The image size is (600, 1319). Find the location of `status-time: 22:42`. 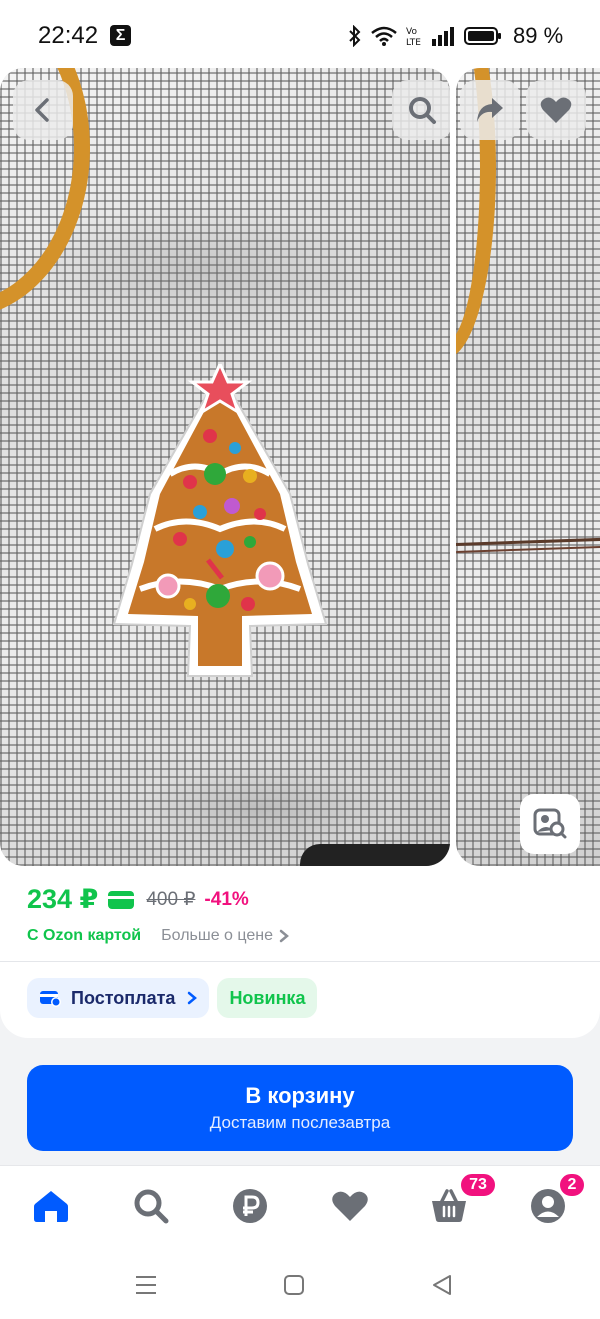

status-time: 22:42 is located at coordinates (68, 35).